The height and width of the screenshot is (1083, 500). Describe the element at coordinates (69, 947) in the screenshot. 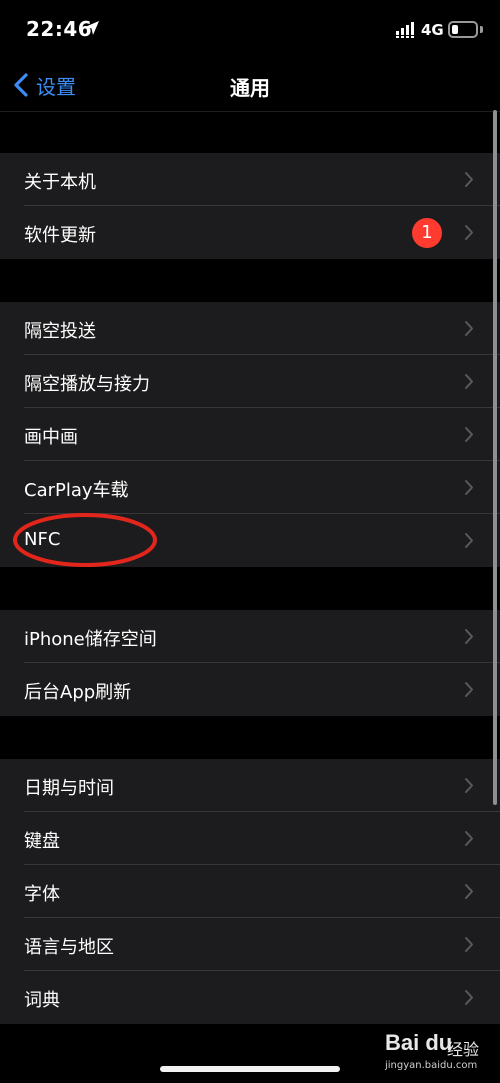

I see `row-label: 语言与地区` at that location.